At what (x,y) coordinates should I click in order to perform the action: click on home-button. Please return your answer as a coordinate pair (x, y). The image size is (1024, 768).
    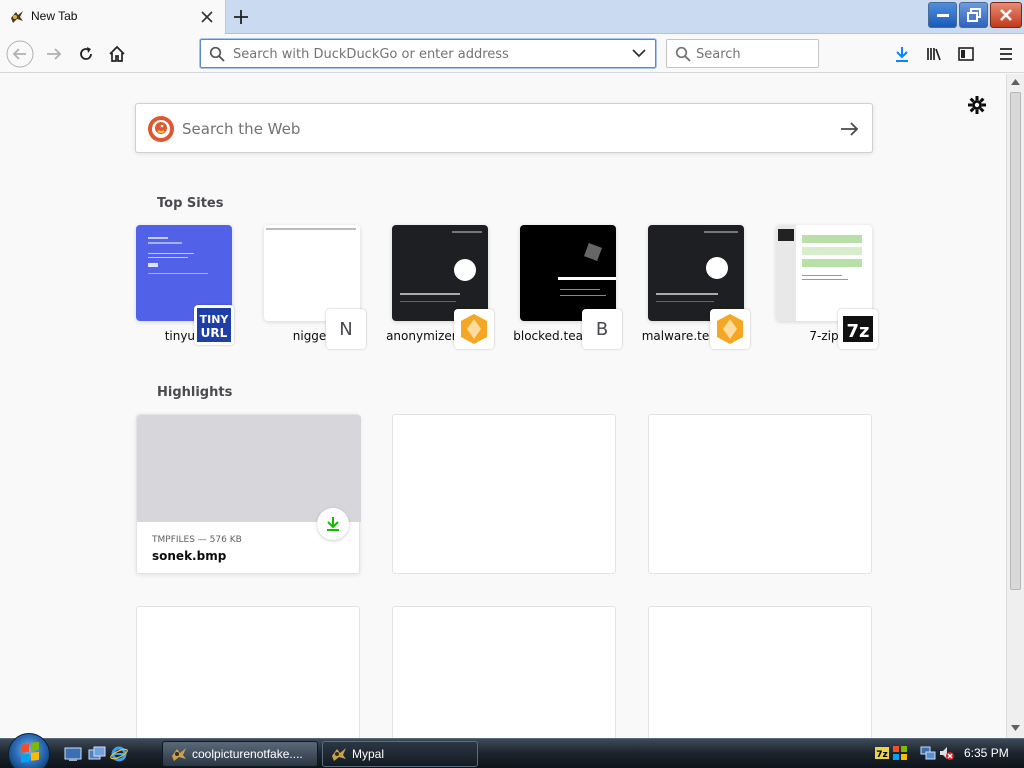
    Looking at the image, I should click on (117, 54).